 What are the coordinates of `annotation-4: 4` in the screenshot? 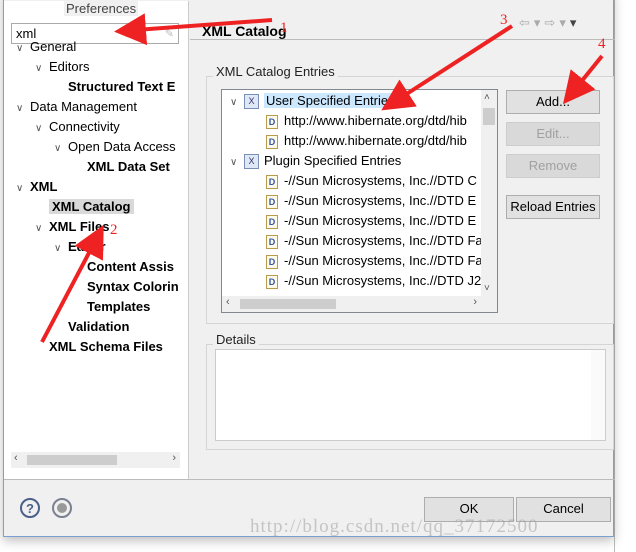 It's located at (602, 44).